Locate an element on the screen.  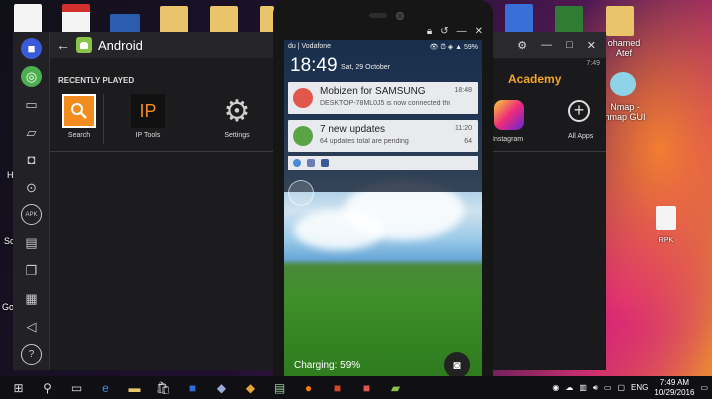
action-center-icon: ▭ is located at coordinates (704, 387).